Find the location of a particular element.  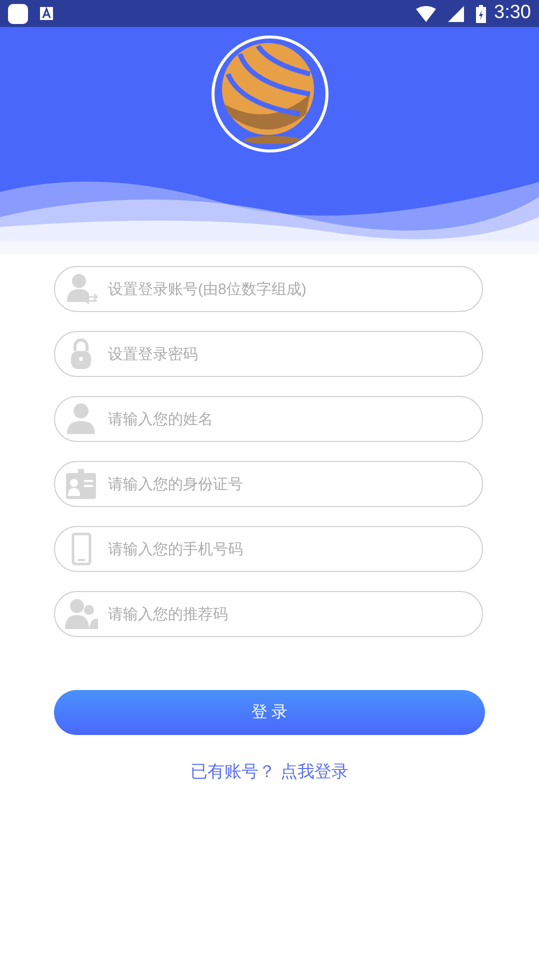

battery-icon is located at coordinates (481, 13).